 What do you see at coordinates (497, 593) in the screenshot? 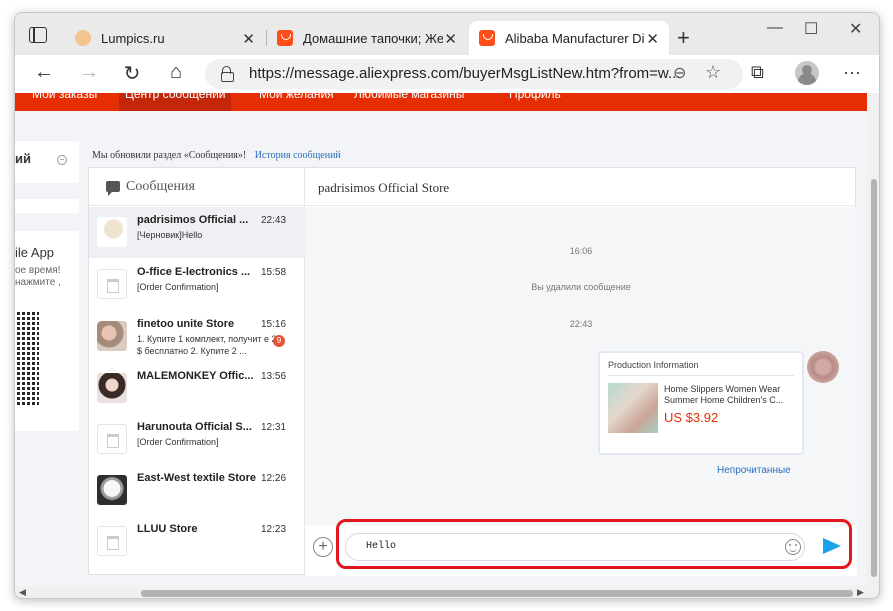
I see `horizontal-scroll-thumb` at bounding box center [497, 593].